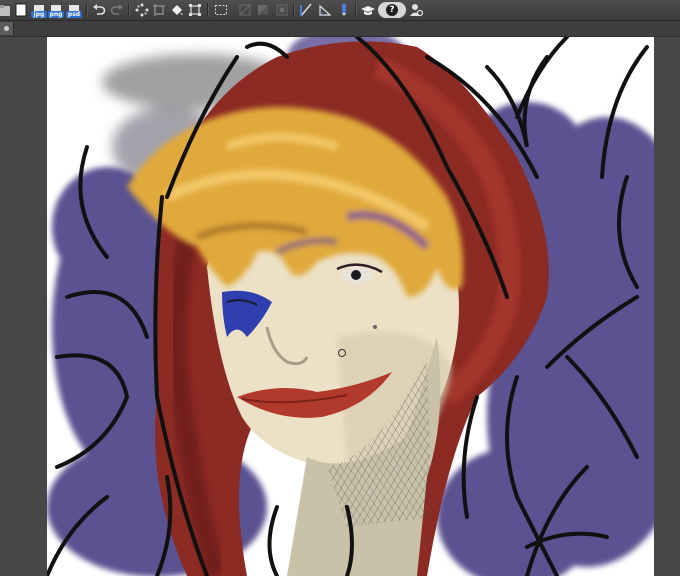 This screenshot has width=680, height=576. Describe the element at coordinates (56, 14) in the screenshot. I see `export-png-label: png` at that location.